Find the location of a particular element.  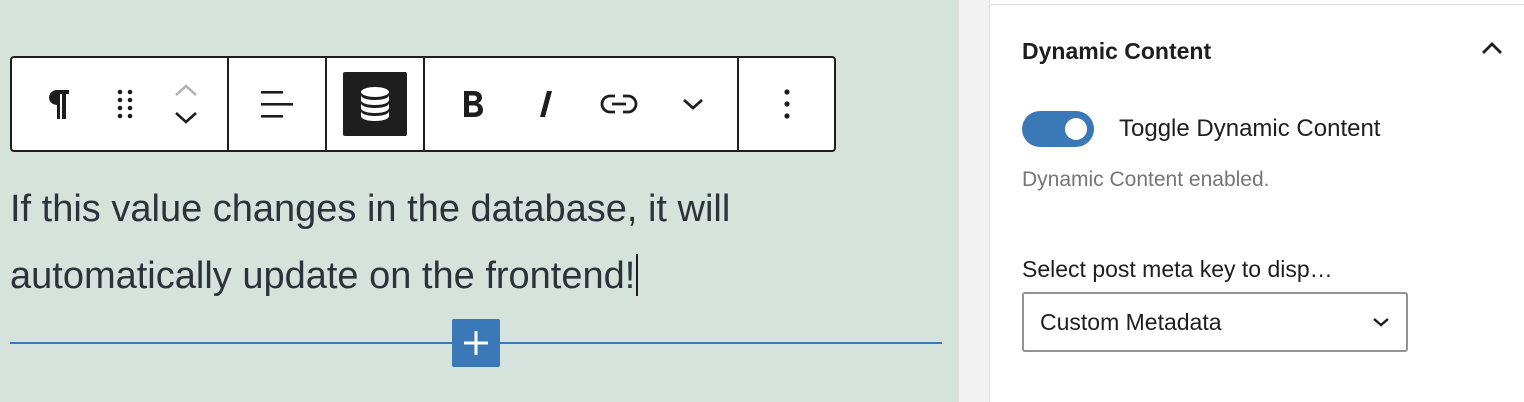

add-block-button is located at coordinates (476, 343).